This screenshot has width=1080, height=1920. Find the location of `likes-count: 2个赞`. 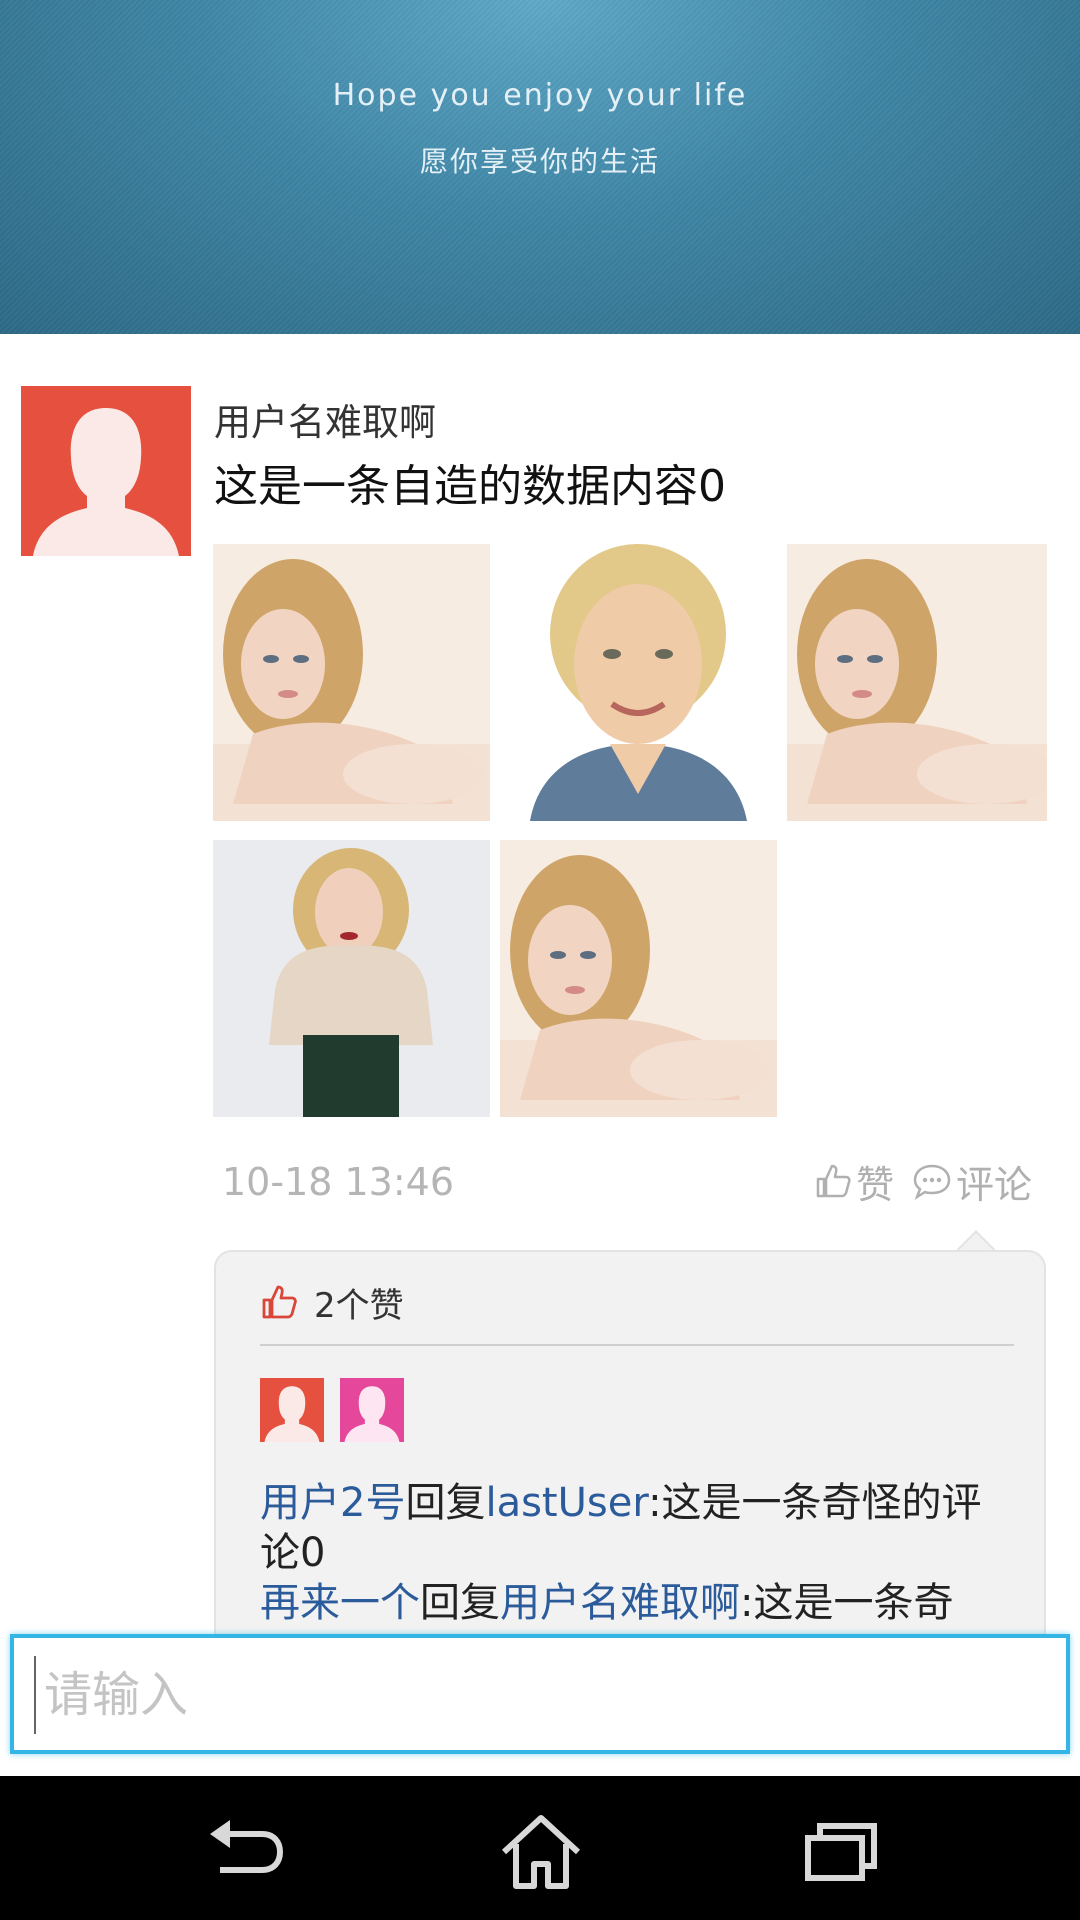

likes-count: 2个赞 is located at coordinates (359, 1305).